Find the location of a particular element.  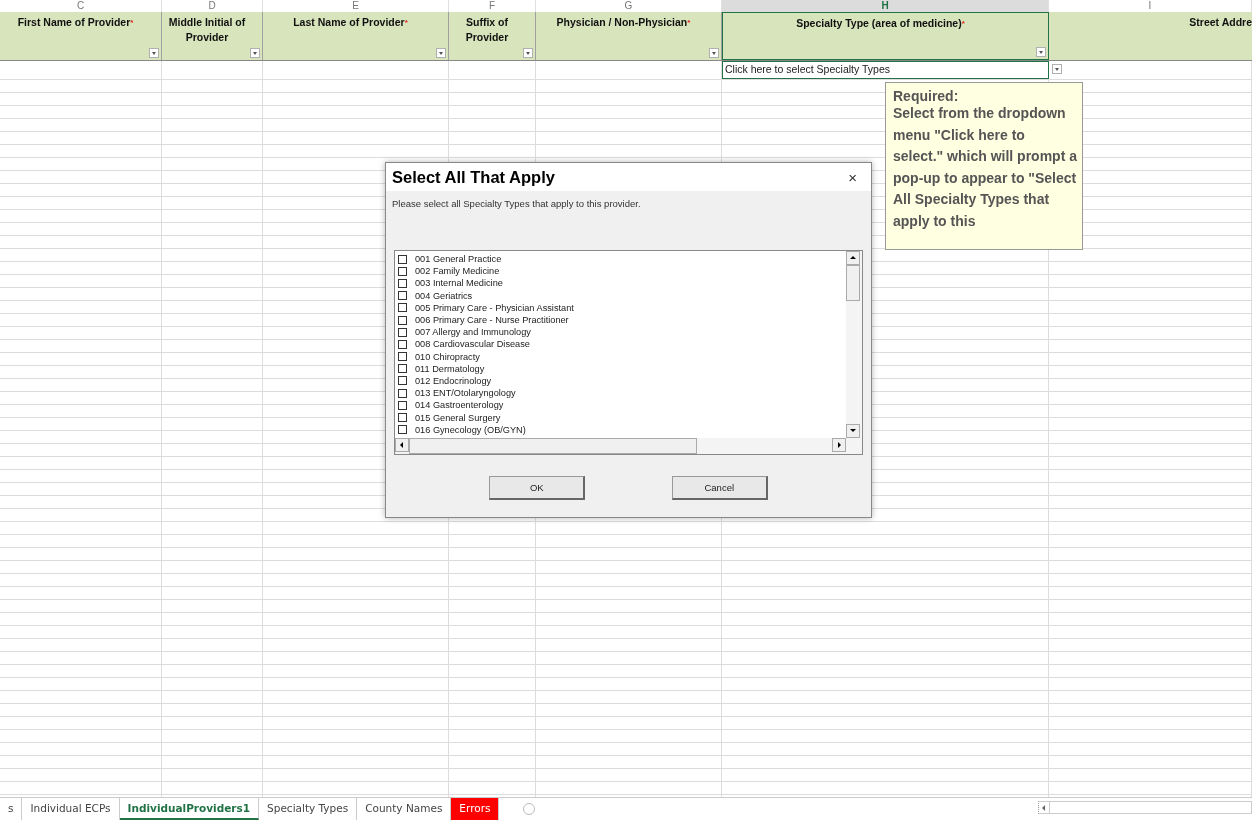

header-label: Street Addre is located at coordinates (1220, 22).